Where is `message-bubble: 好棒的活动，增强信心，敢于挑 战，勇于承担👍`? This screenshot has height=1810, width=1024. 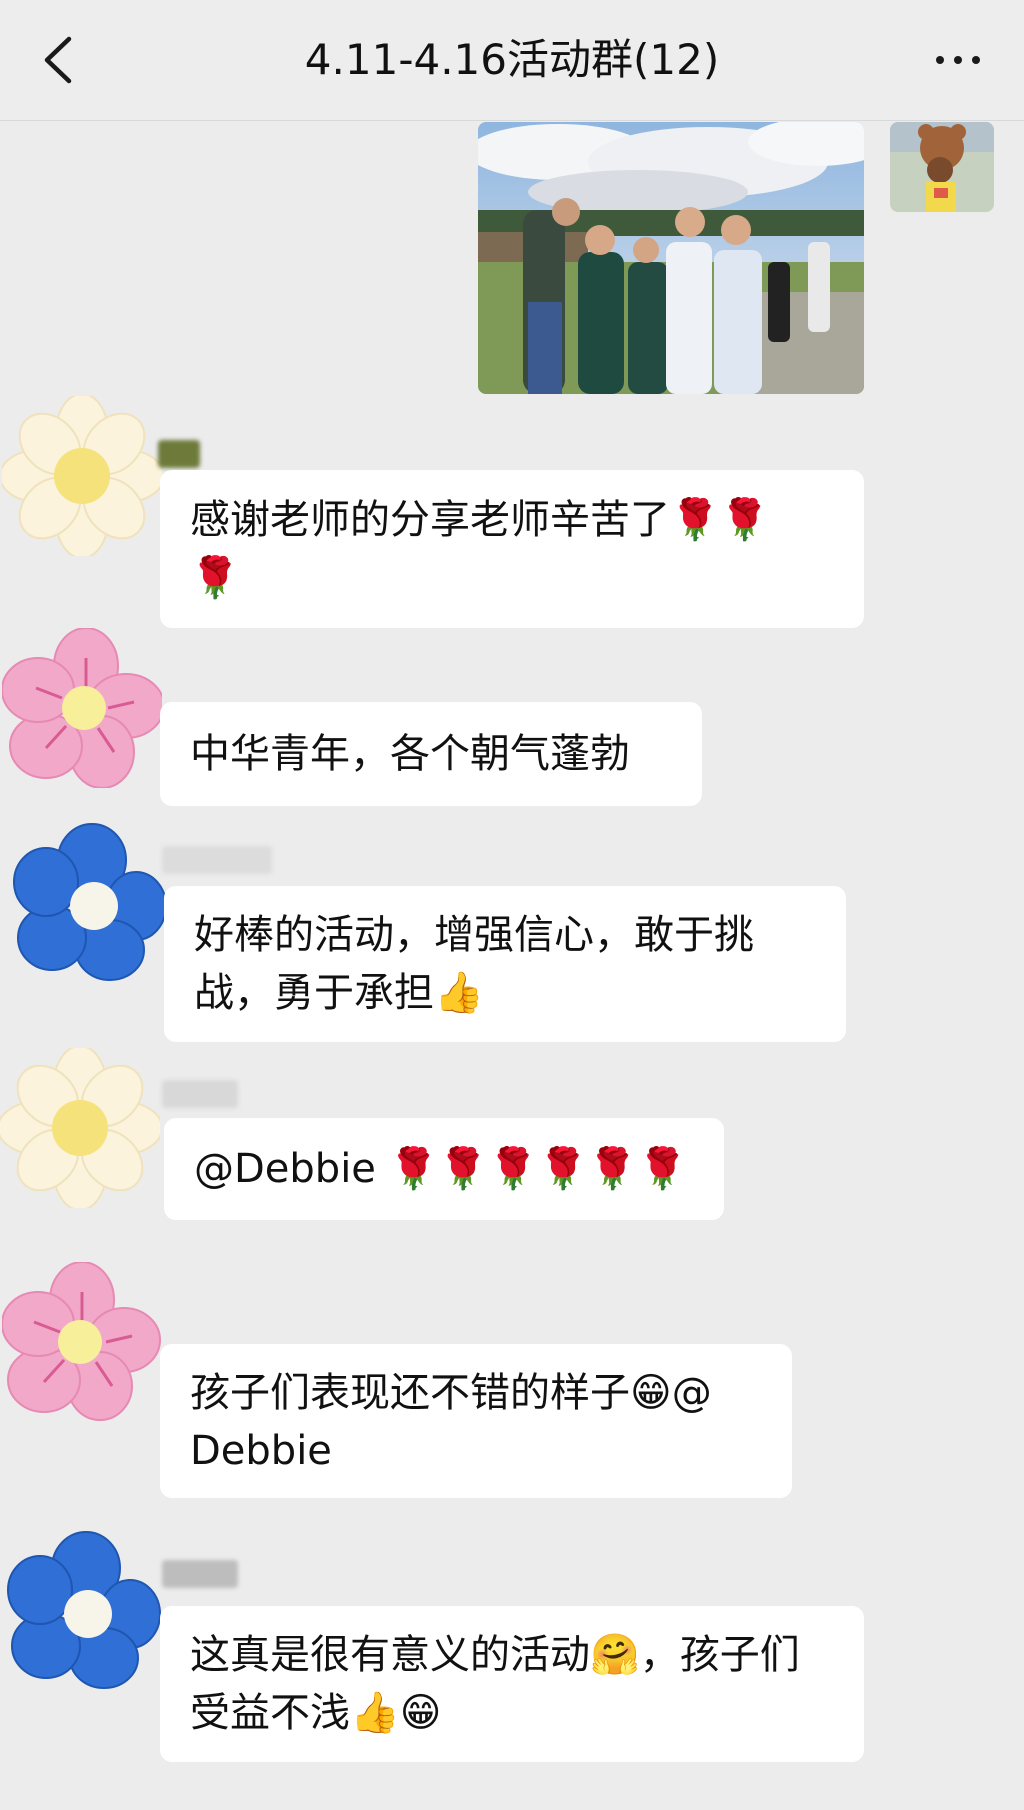
message-bubble: 好棒的活动，增强信心，敢于挑 战，勇于承担👍 is located at coordinates (505, 964).